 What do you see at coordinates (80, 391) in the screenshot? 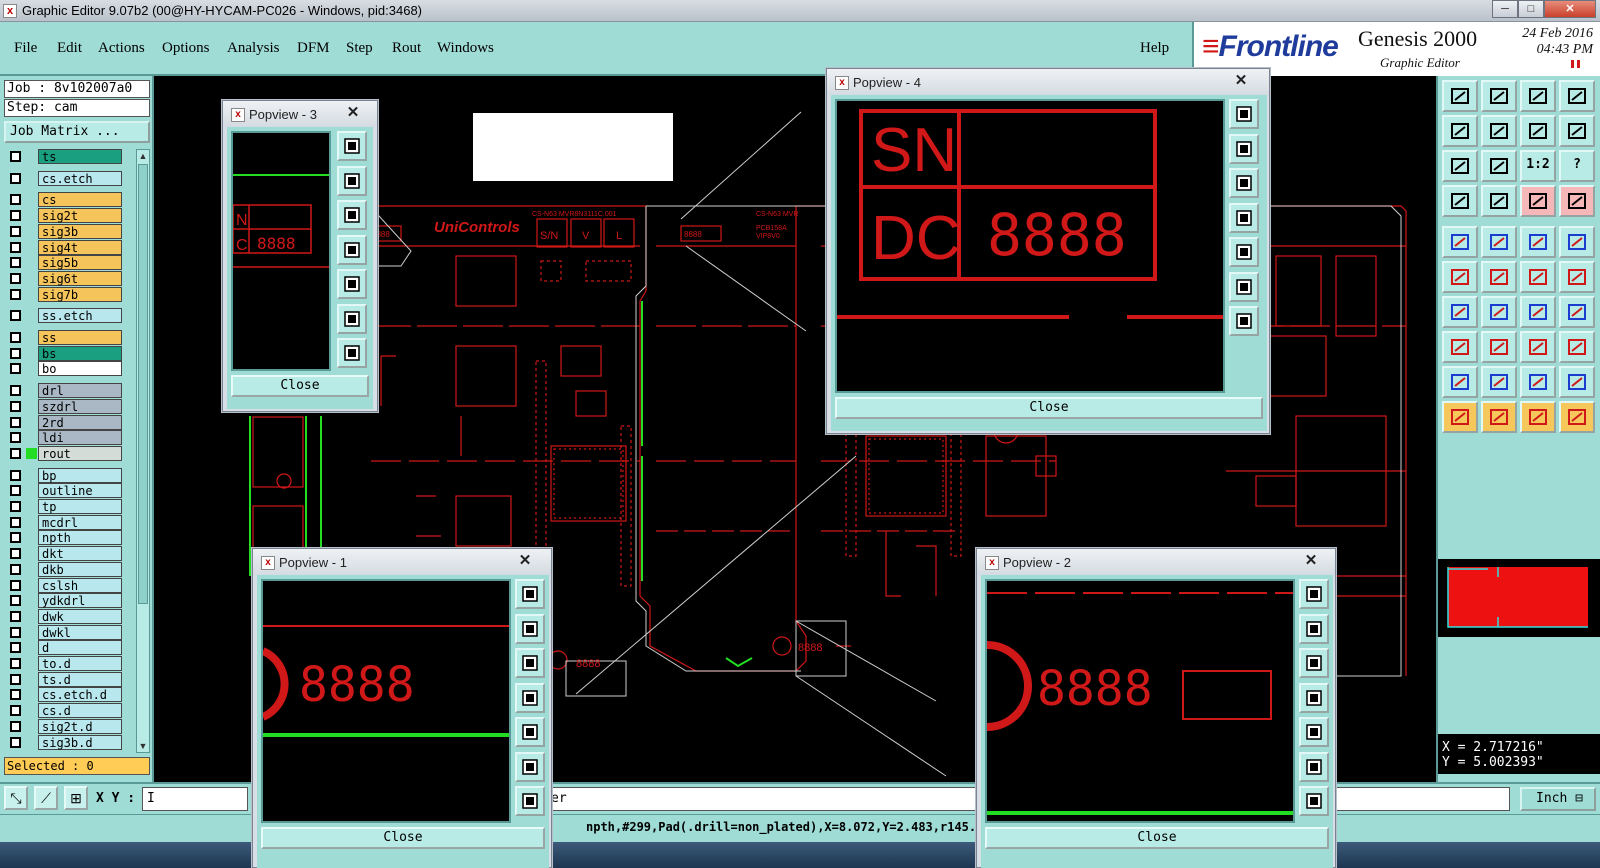
I see `layer-name: drl` at bounding box center [80, 391].